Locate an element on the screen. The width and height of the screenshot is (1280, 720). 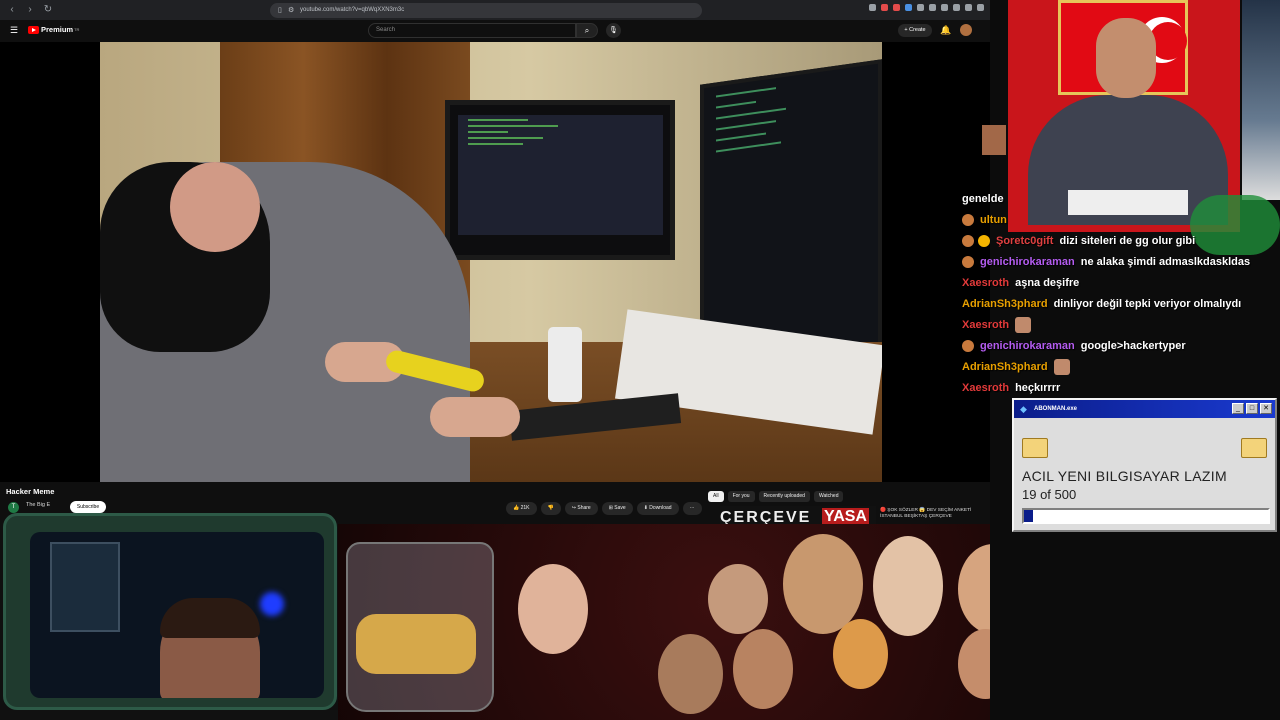
window-controls: _ □ ✕ is located at coordinates (1252, 408).